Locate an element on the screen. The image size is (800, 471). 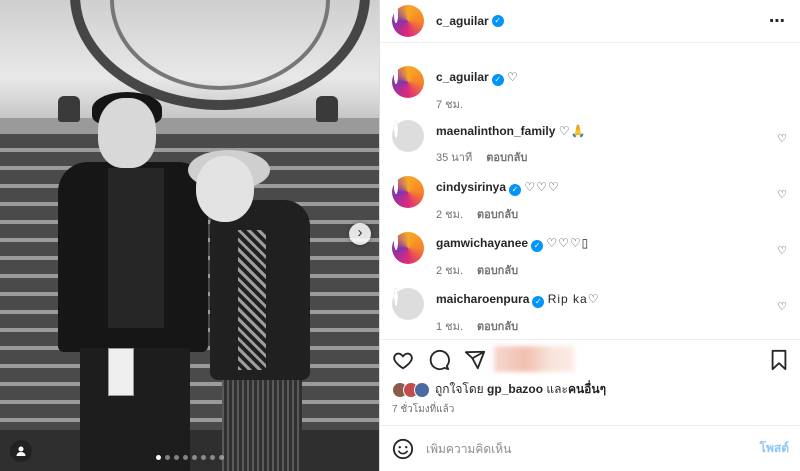
comment-row: maenalinthon_family ♡🙏 35 นาที ตอบกลับ ♡ is located at coordinates (589, 143).